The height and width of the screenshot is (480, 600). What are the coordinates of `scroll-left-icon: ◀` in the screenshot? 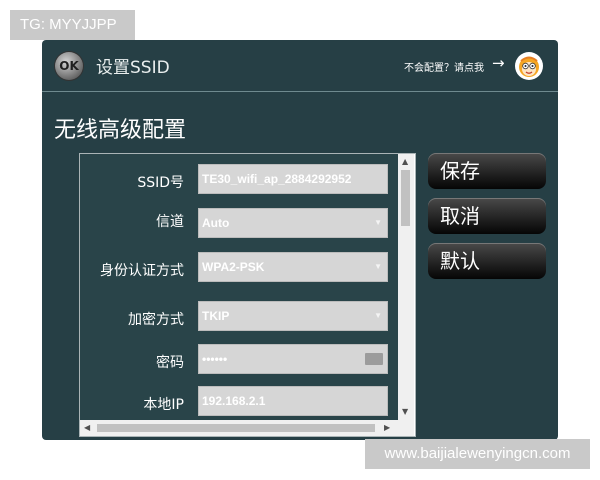 It's located at (87, 428).